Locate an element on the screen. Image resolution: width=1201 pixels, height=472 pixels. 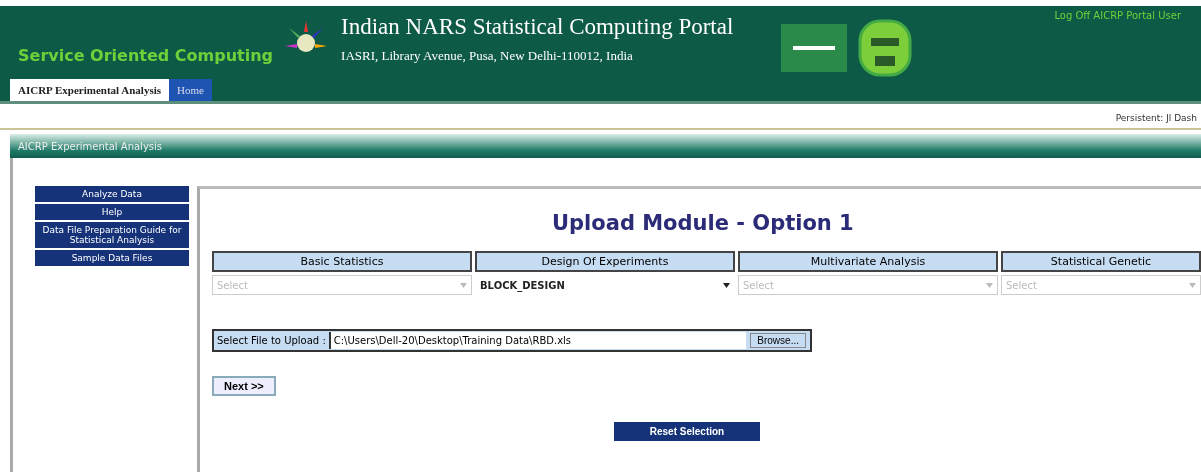
category-header: Statistical Genetic is located at coordinates (1101, 261).